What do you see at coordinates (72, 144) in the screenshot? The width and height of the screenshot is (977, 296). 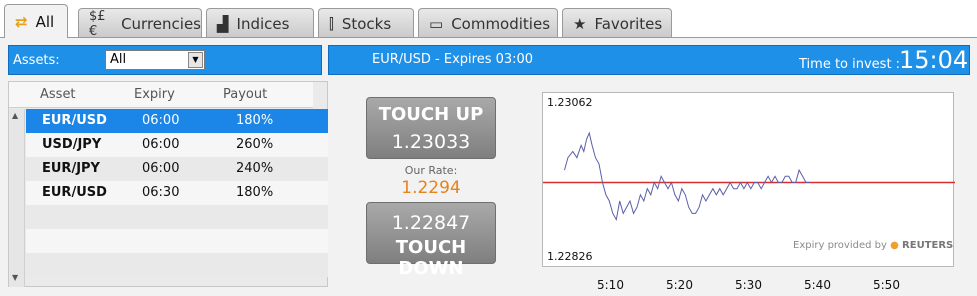 I see `row-asset: USD/JPY` at bounding box center [72, 144].